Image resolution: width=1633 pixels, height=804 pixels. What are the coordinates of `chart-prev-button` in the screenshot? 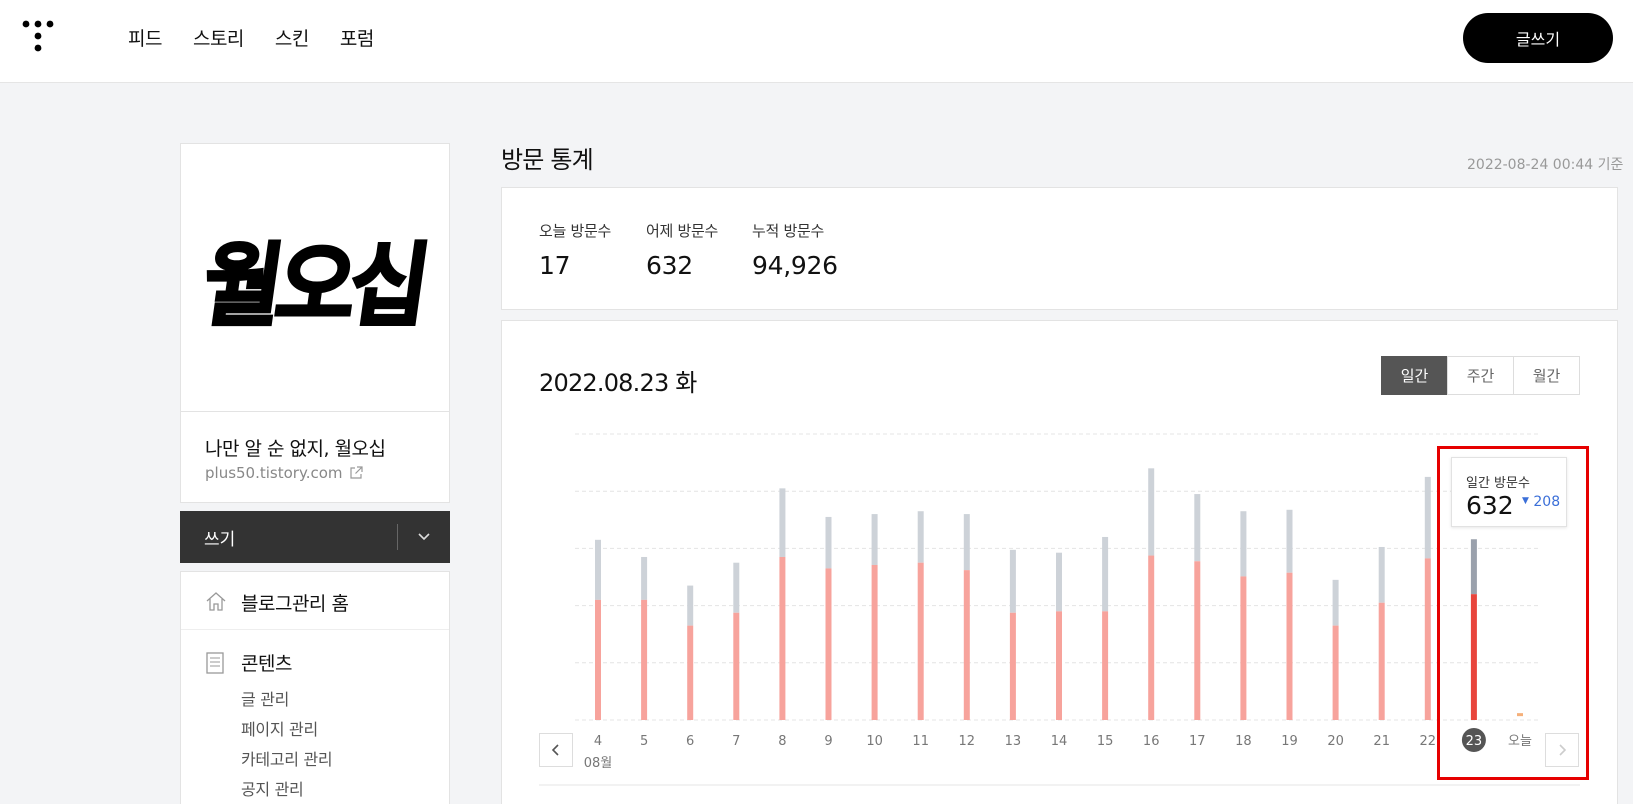 It's located at (556, 750).